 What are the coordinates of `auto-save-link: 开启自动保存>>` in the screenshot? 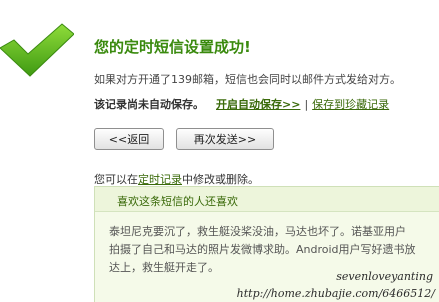 It's located at (258, 104).